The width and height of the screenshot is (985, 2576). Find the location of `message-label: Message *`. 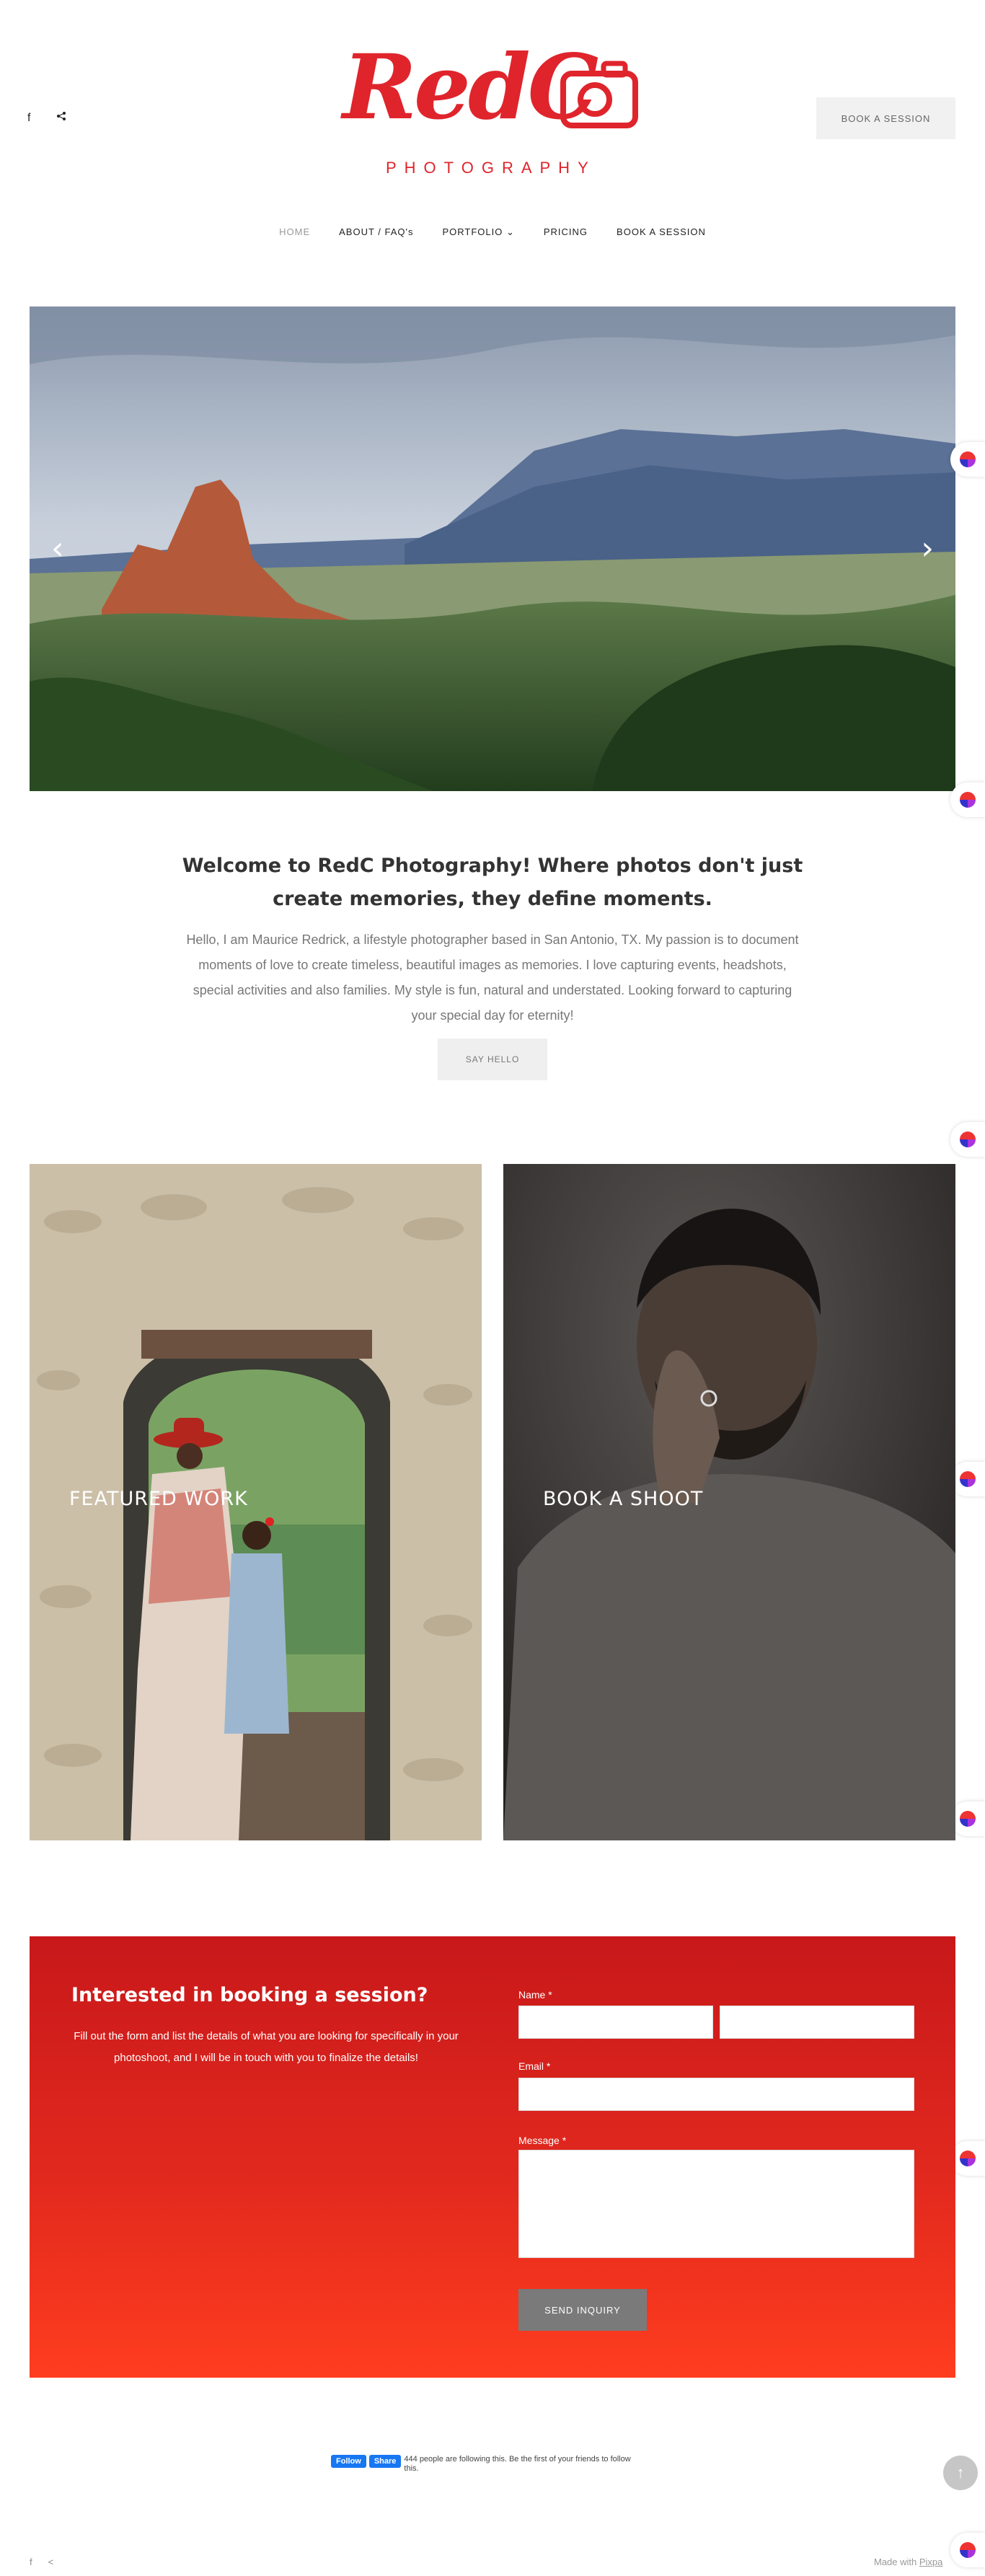

message-label: Message * is located at coordinates (542, 2140).